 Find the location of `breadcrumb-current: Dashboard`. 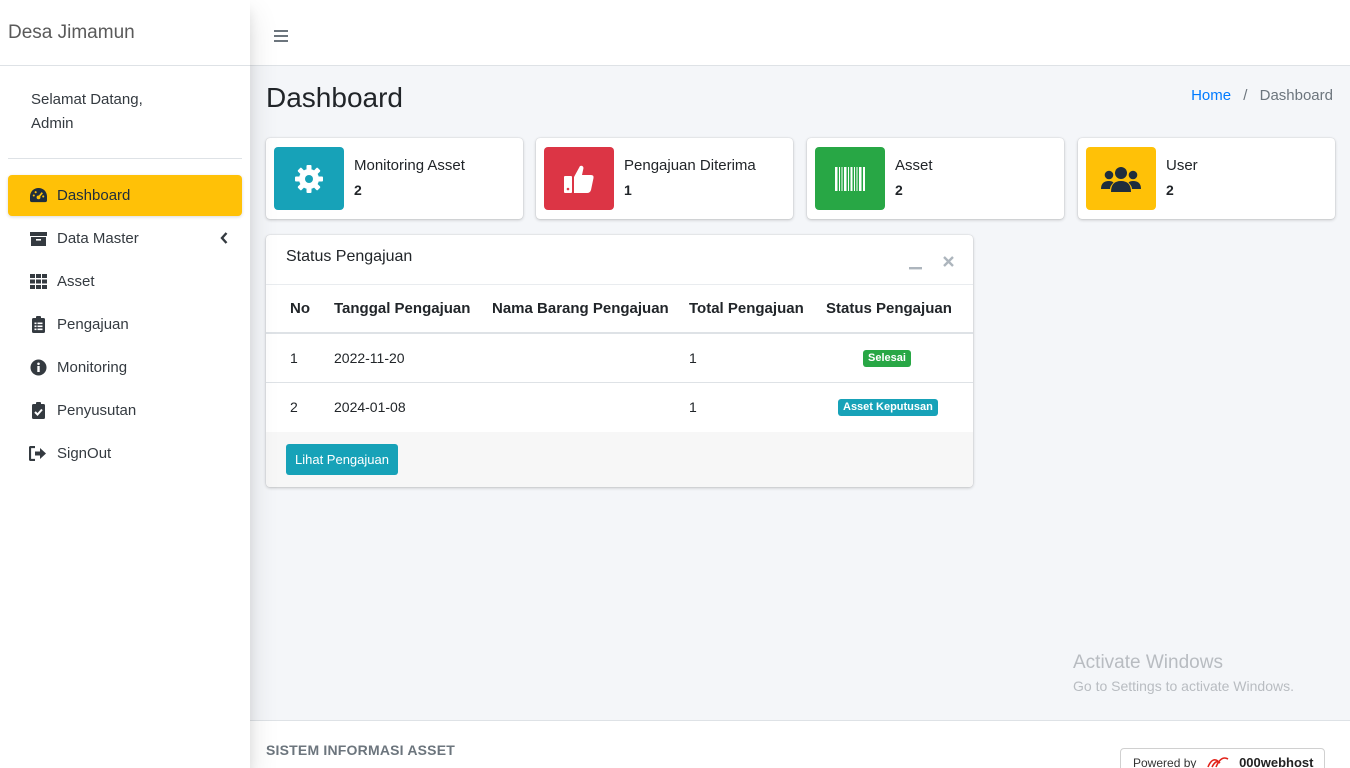

breadcrumb-current: Dashboard is located at coordinates (1296, 95).